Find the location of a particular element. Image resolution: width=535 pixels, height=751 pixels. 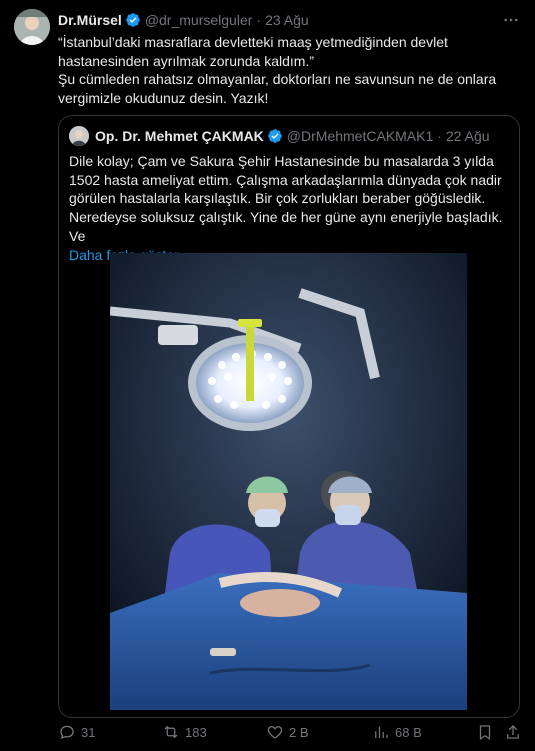

more-options-button is located at coordinates (511, 20).